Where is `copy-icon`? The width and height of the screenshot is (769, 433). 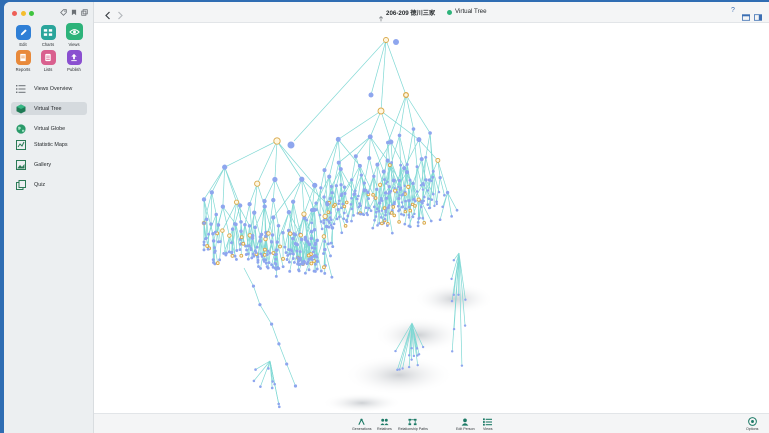
copy-icon is located at coordinates (84, 13).